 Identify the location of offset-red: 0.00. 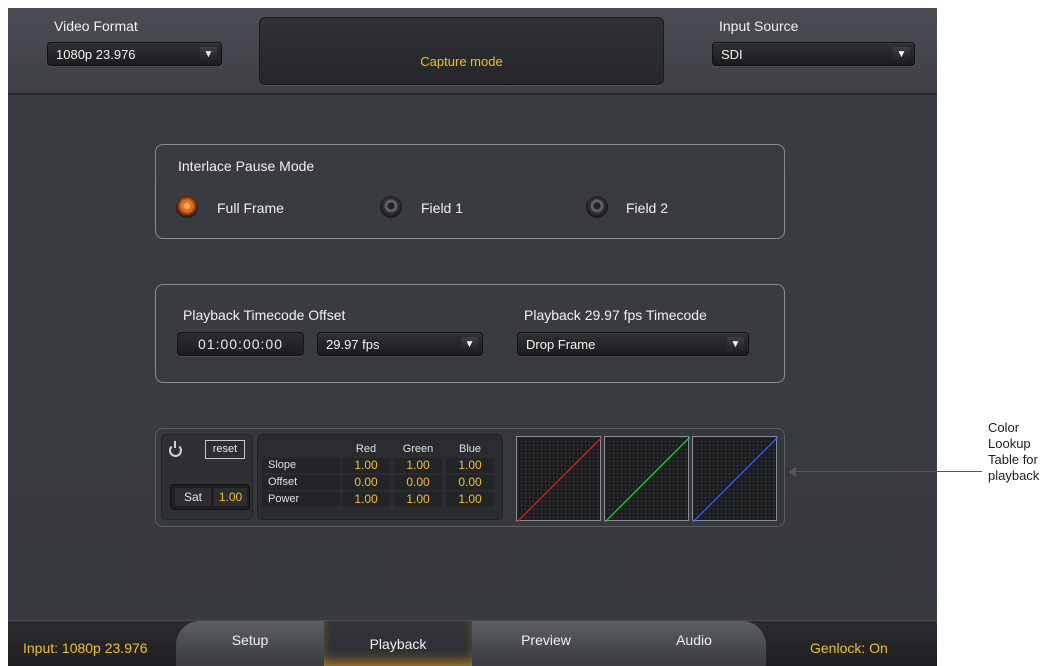
(366, 482).